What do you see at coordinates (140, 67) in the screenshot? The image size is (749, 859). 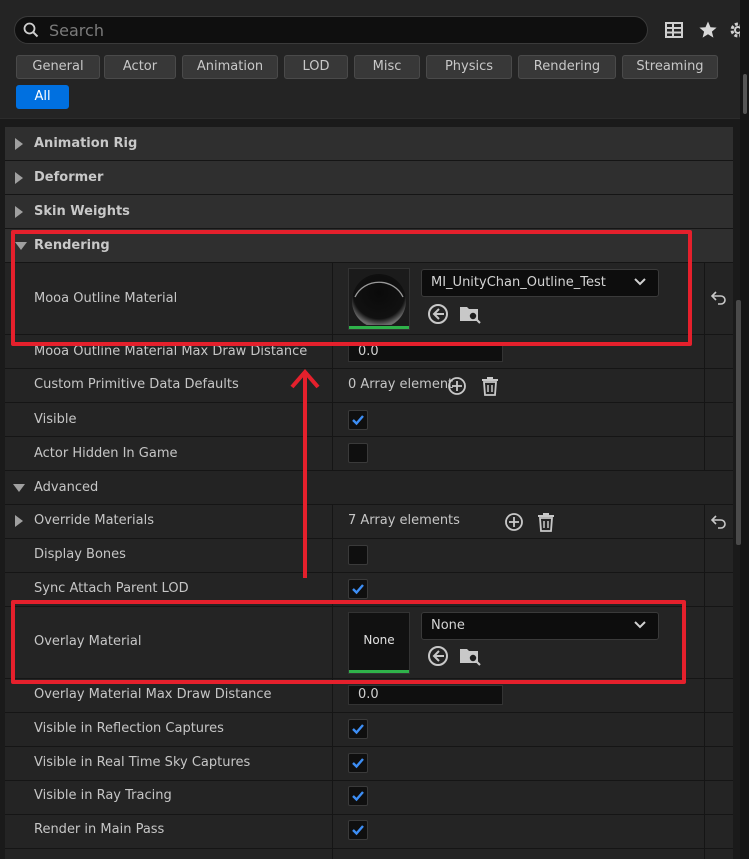 I see `filter-actor: Actor` at bounding box center [140, 67].